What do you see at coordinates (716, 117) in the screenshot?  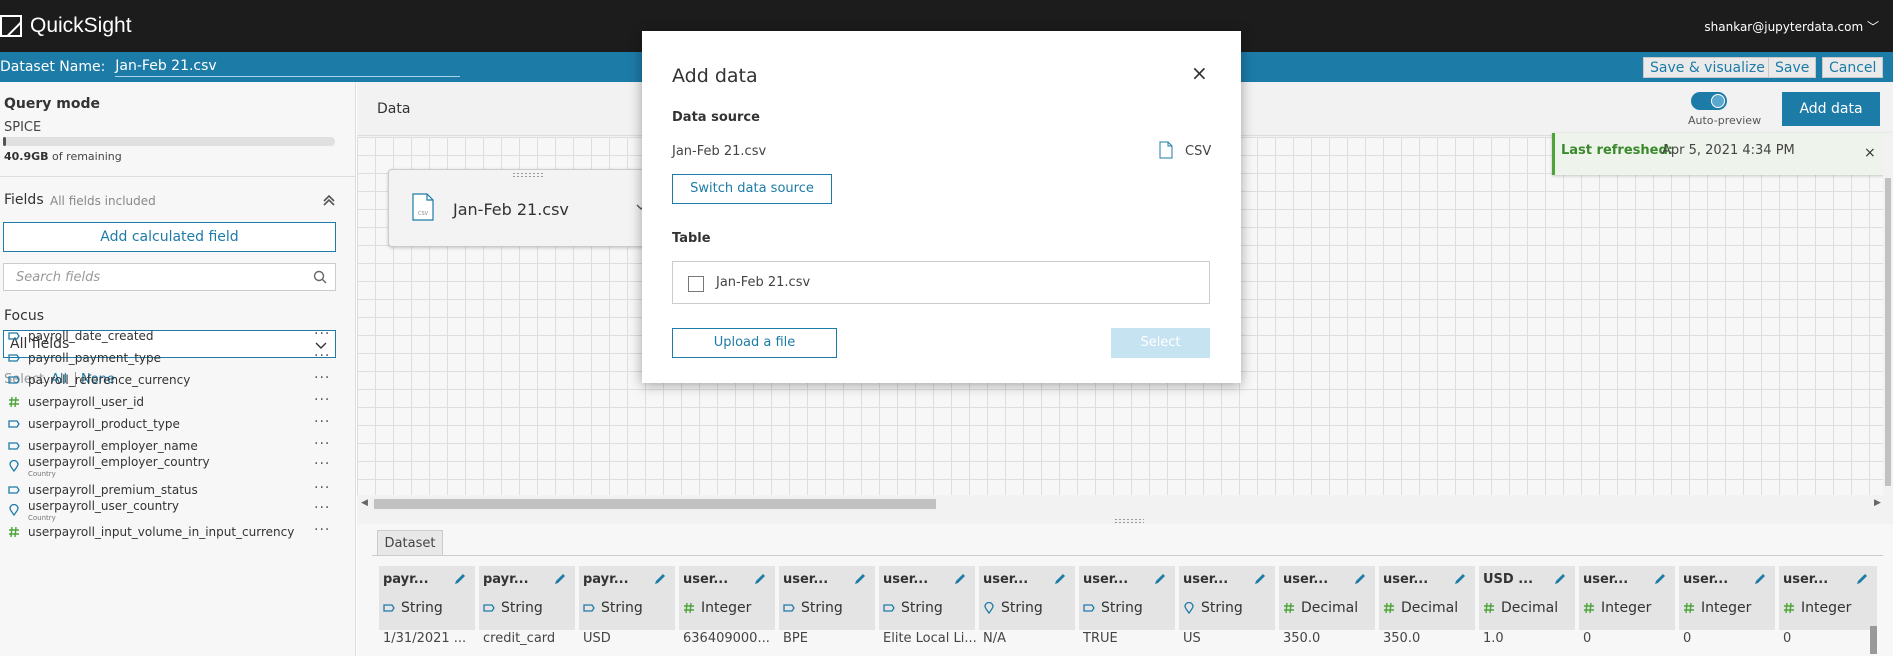 I see `data-source-label: Data source` at bounding box center [716, 117].